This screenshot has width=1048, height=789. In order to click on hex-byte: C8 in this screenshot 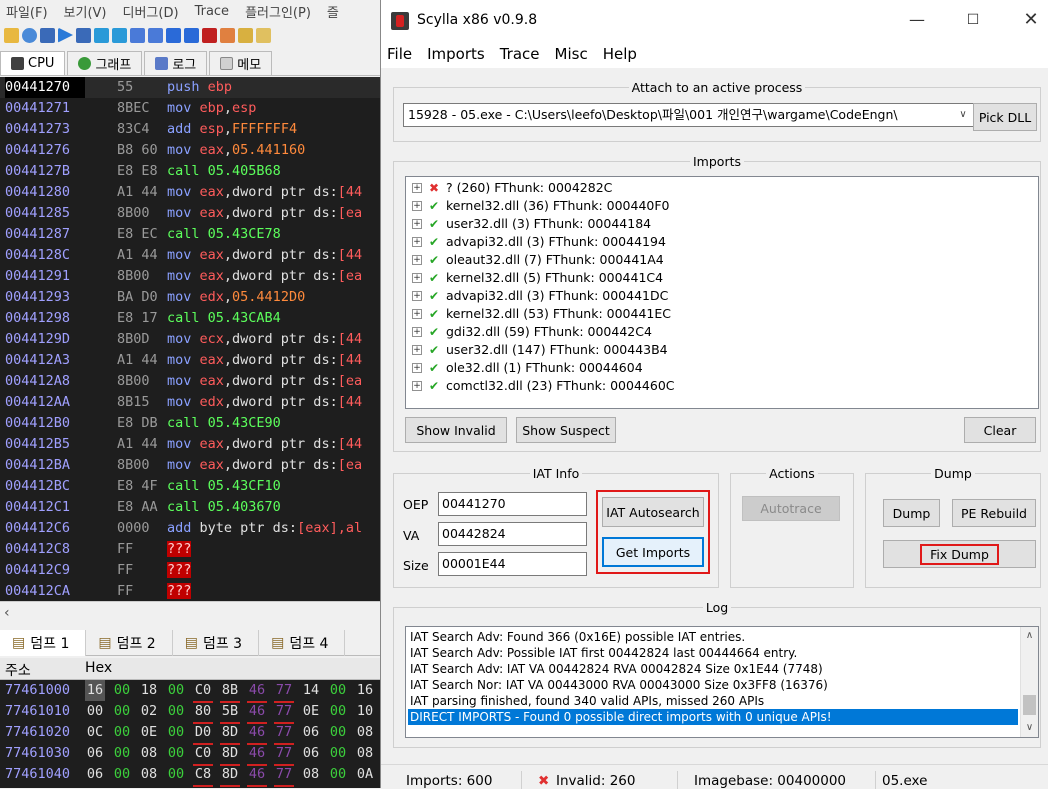, I will do `click(203, 775)`.